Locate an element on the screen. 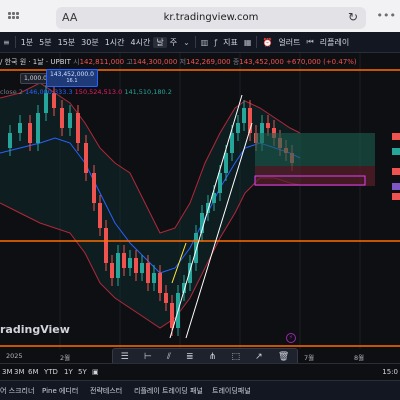 The image size is (400, 400). tab-screener: 어 스크리너 is located at coordinates (17, 391).